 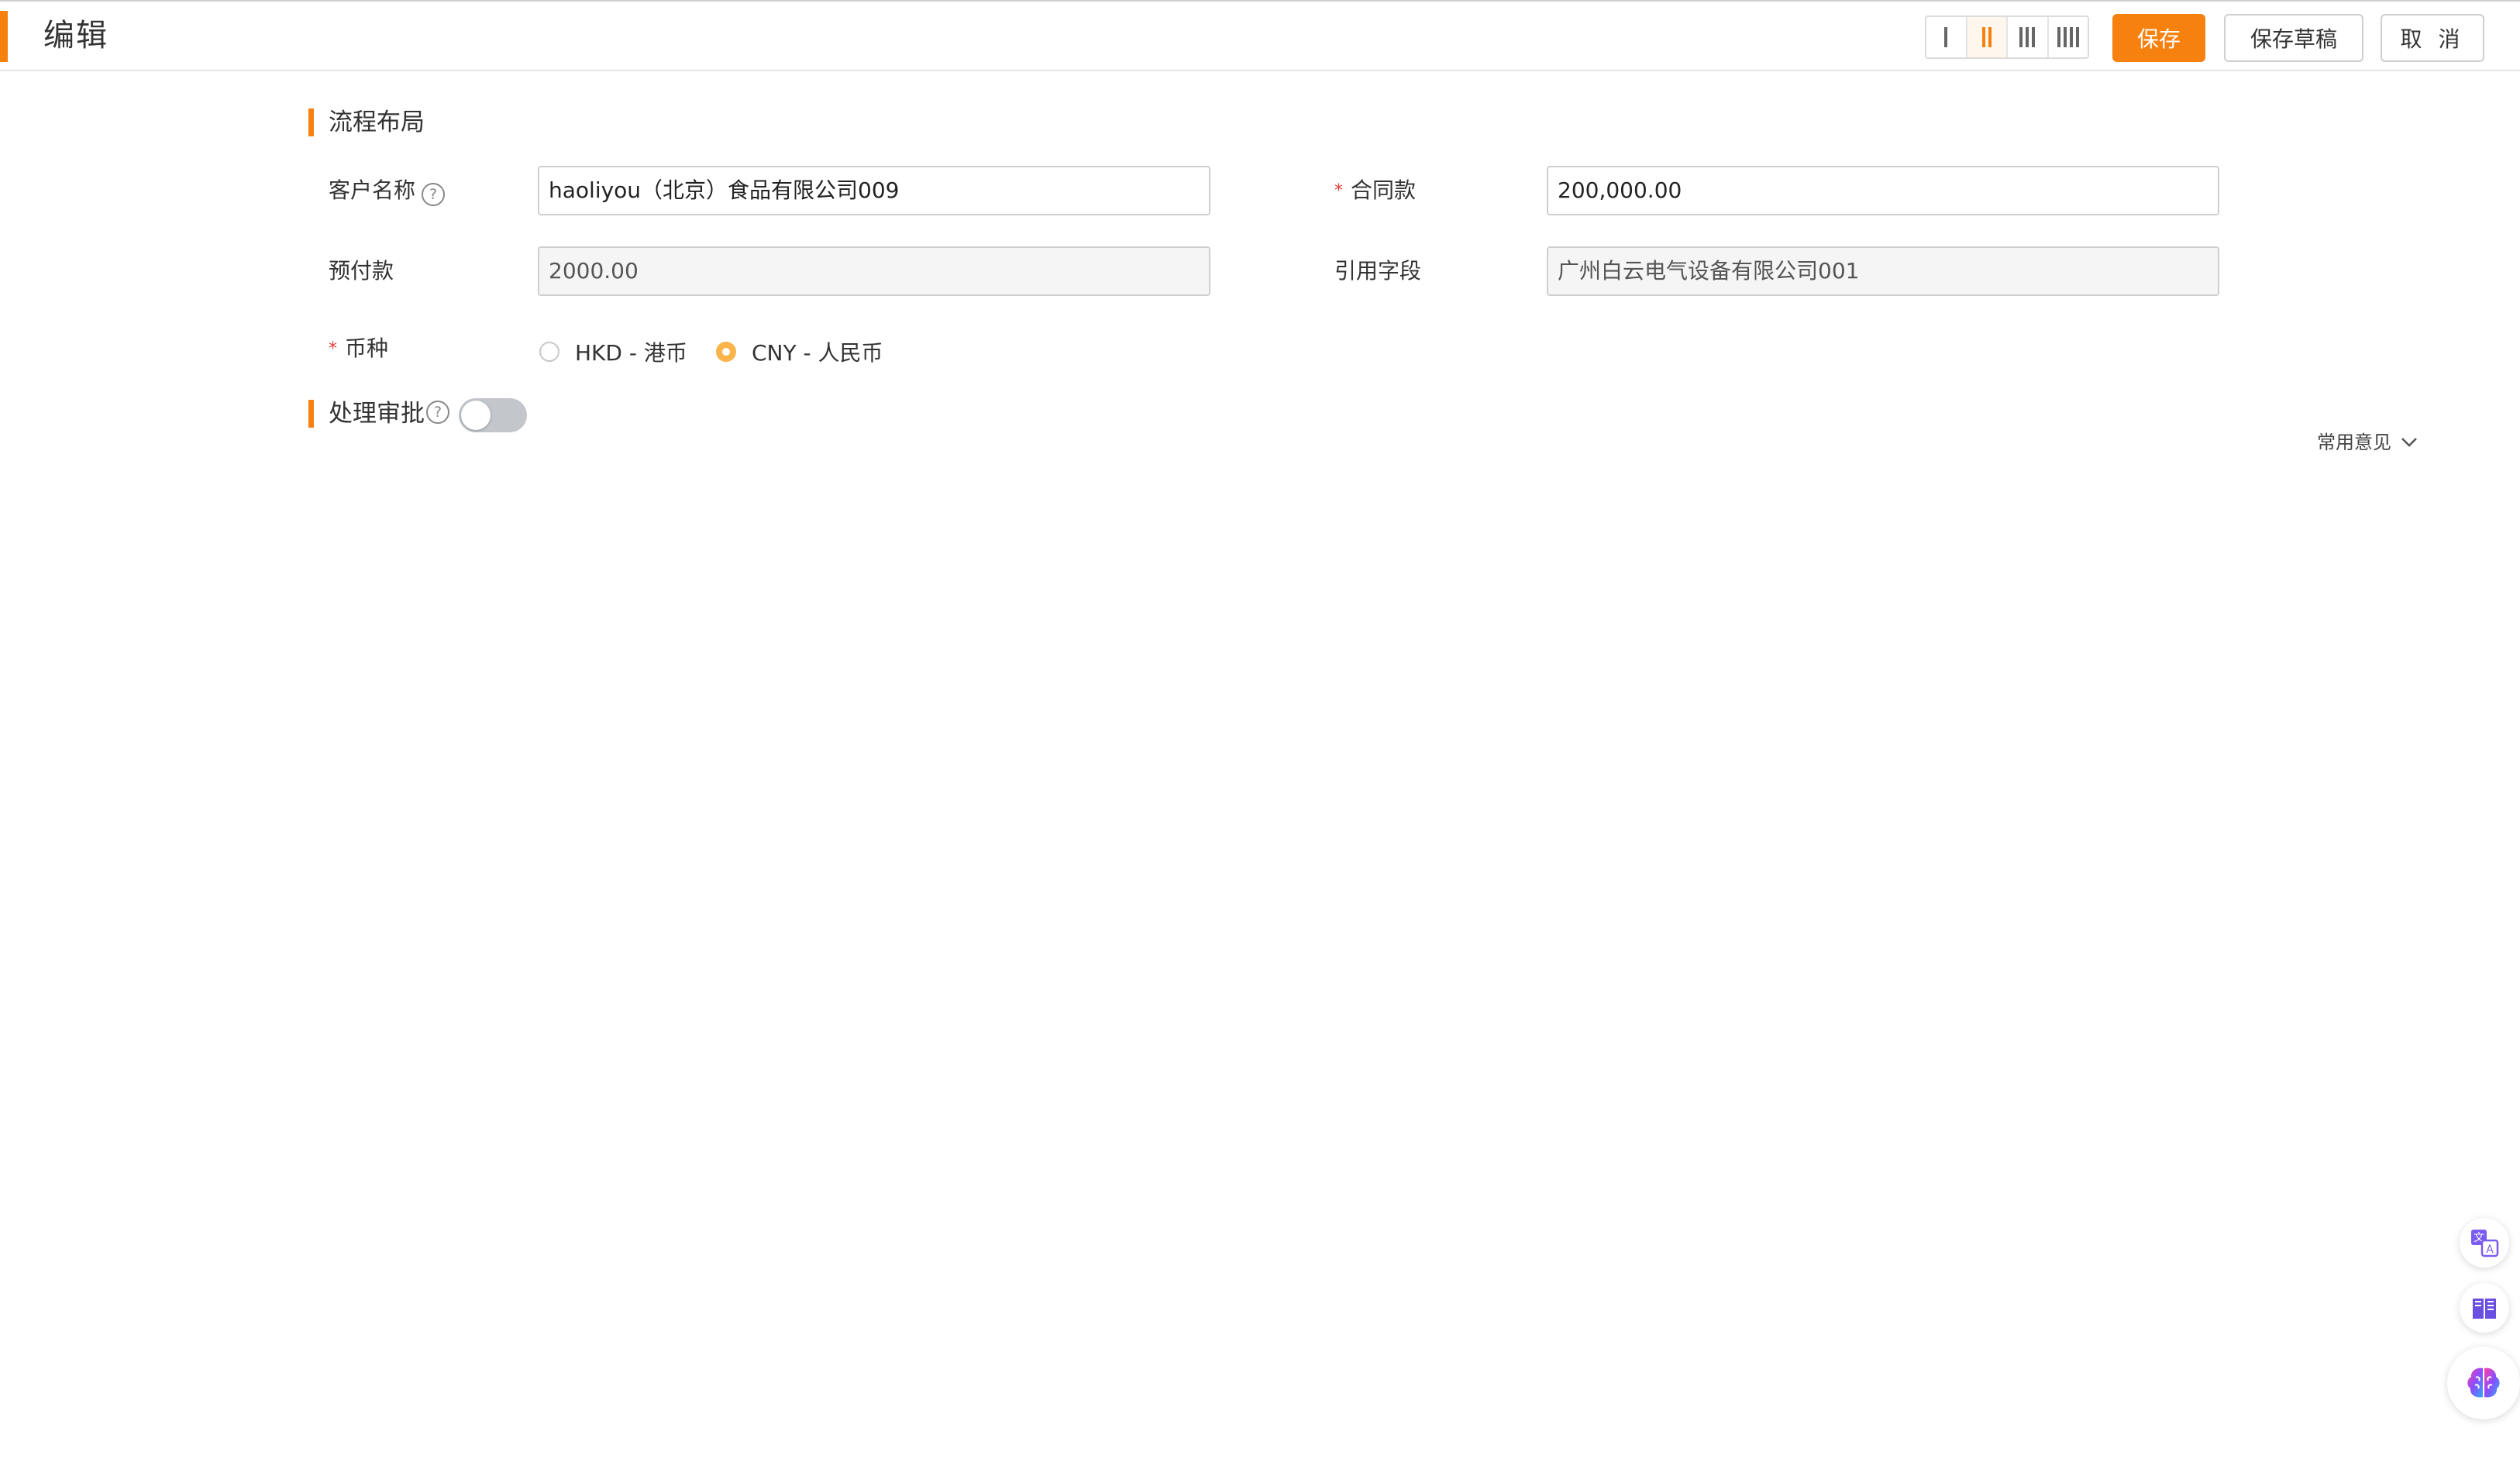 I want to click on contract-amount-label: * 合同款, so click(x=1375, y=191).